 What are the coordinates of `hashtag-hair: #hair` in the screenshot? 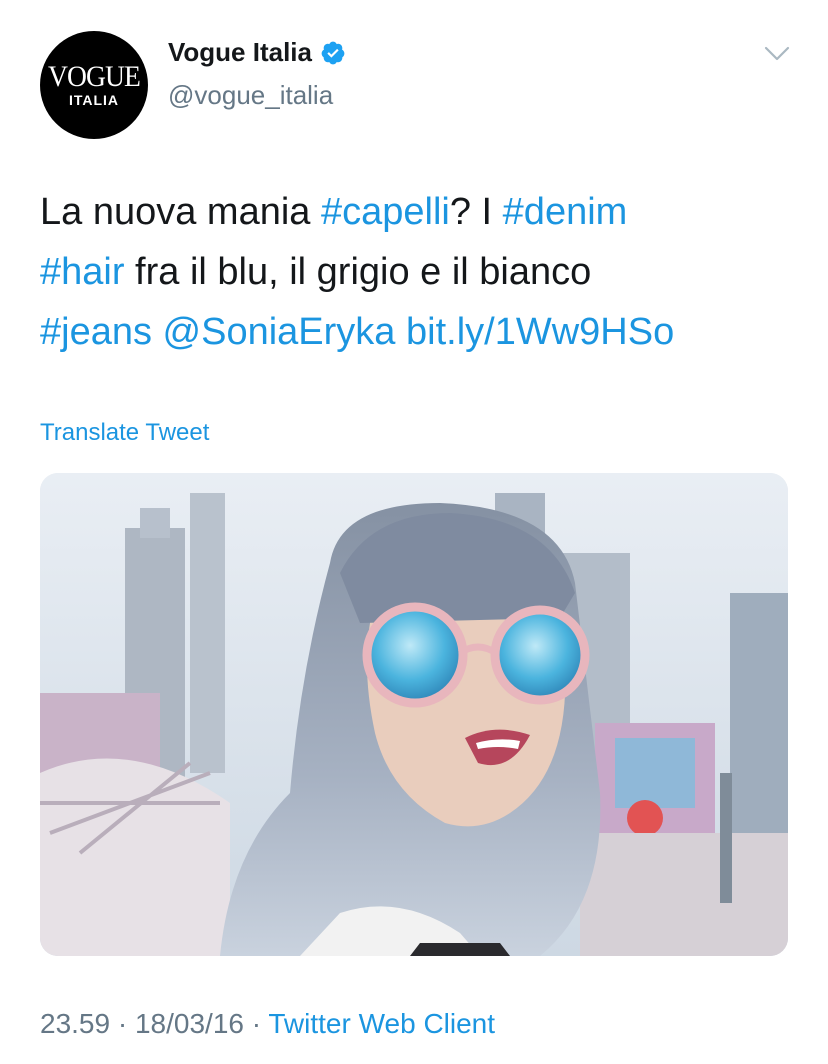 It's located at (82, 272).